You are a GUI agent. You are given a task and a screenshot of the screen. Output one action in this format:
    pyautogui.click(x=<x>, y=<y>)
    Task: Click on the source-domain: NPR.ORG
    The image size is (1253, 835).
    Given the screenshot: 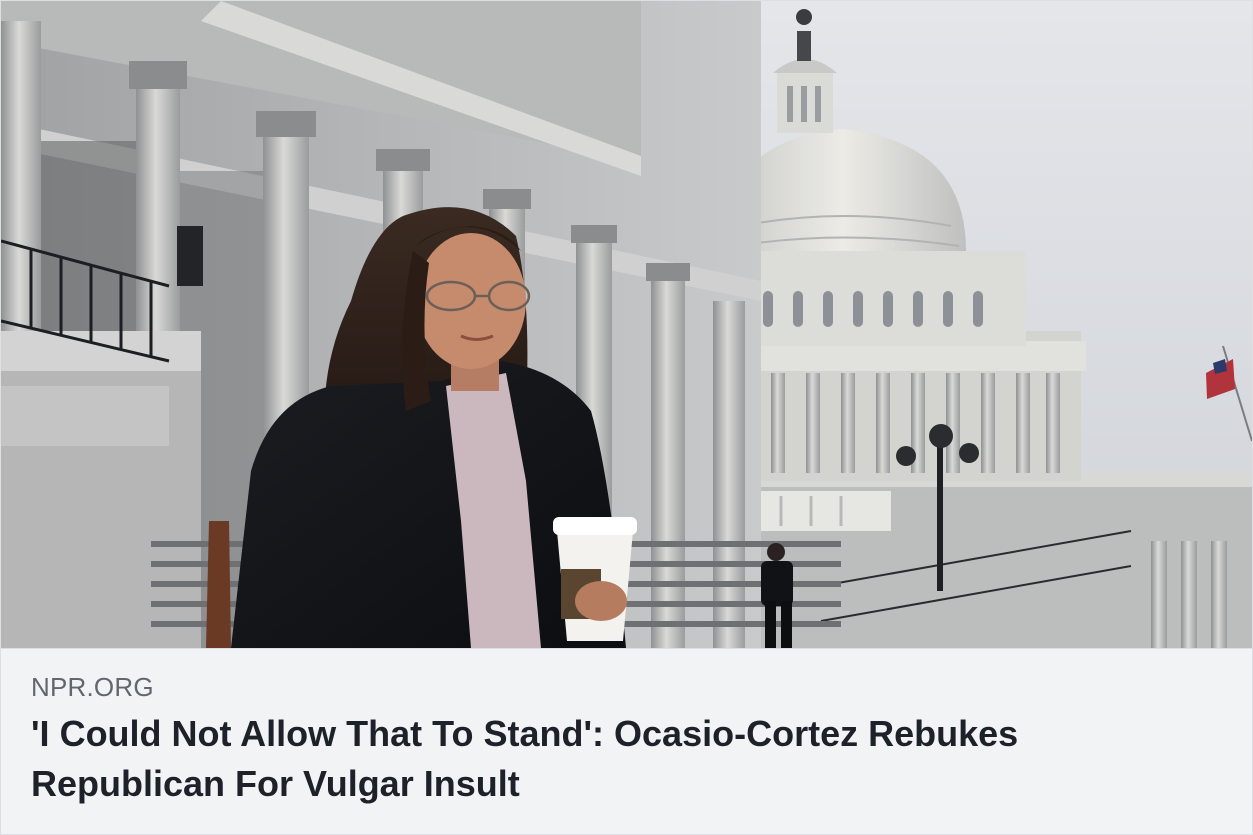 What is the action you would take?
    pyautogui.click(x=92, y=687)
    